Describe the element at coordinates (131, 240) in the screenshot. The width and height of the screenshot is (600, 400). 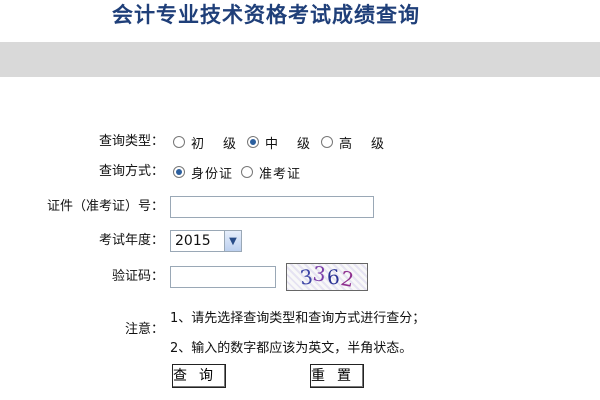
I see `exam-year-label: 考试年度：` at that location.